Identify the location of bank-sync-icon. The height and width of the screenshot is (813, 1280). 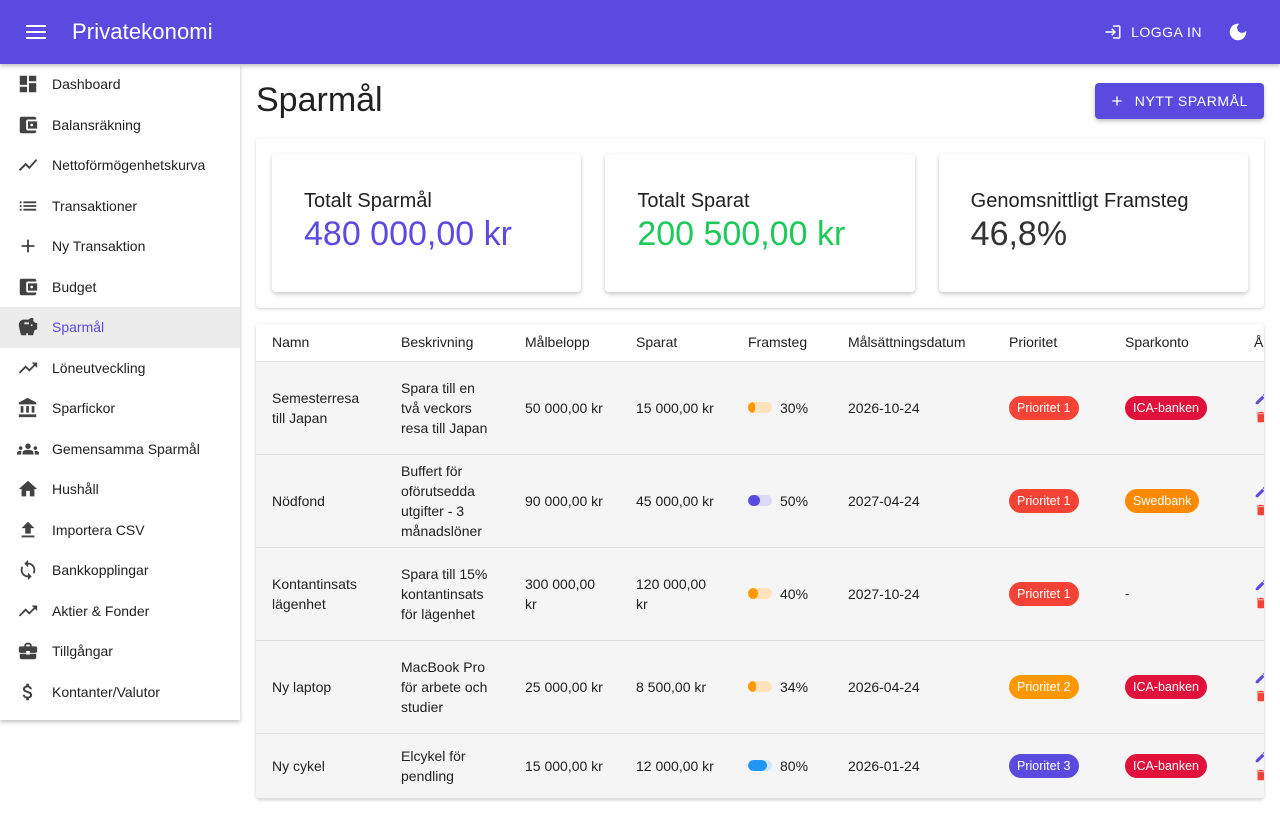
(28, 570).